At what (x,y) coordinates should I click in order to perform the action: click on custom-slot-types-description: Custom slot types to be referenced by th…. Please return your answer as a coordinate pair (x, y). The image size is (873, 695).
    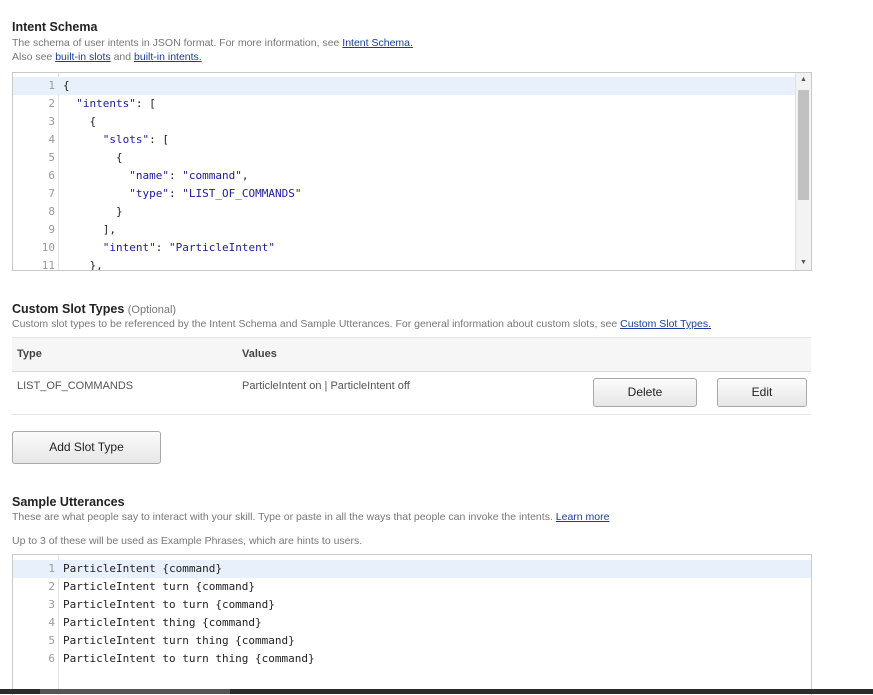
    Looking at the image, I should click on (361, 324).